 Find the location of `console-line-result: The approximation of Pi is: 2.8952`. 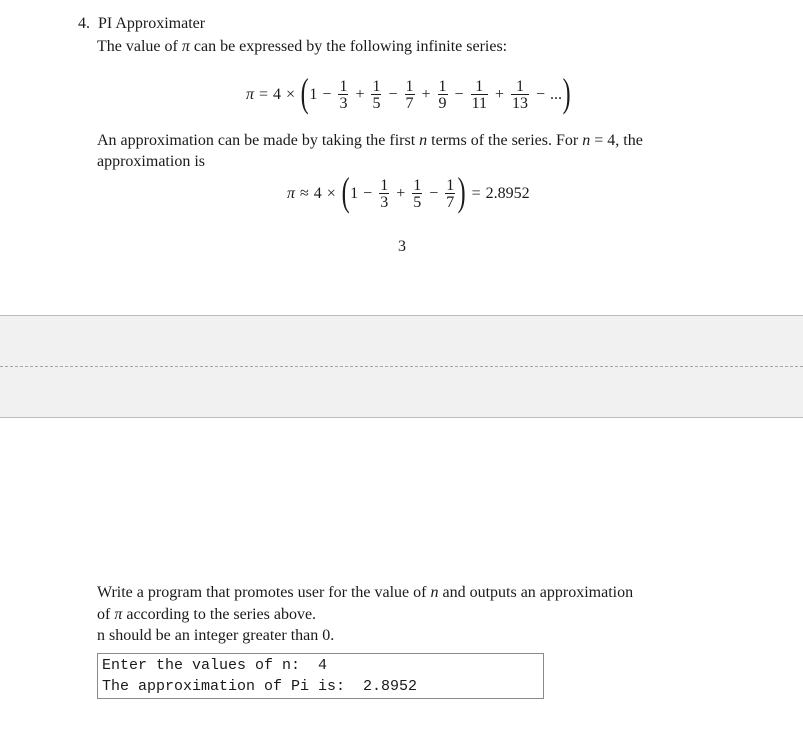

console-line-result: The approximation of Pi is: 2.8952 is located at coordinates (260, 686).